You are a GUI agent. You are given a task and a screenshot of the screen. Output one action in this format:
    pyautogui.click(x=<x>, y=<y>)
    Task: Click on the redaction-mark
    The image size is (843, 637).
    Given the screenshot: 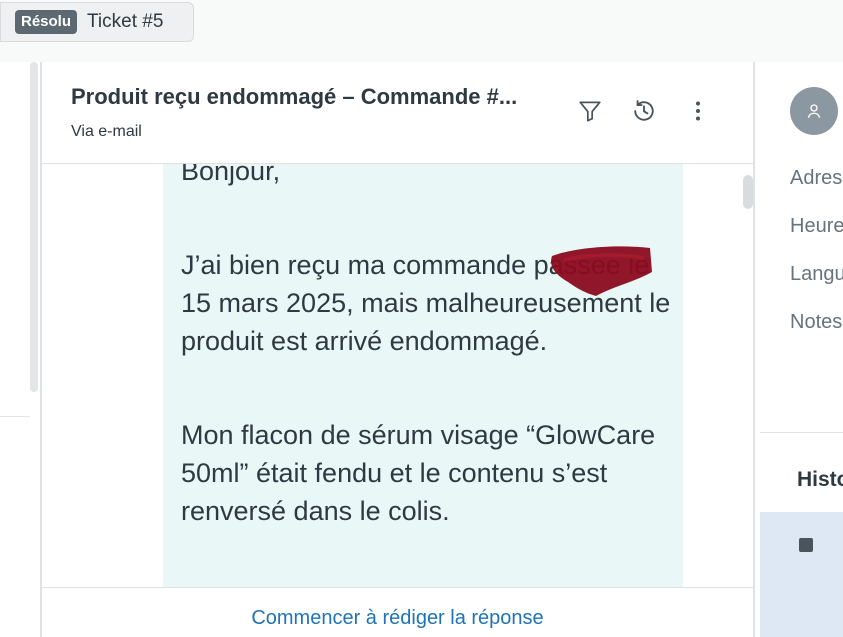 What is the action you would take?
    pyautogui.click(x=601, y=271)
    